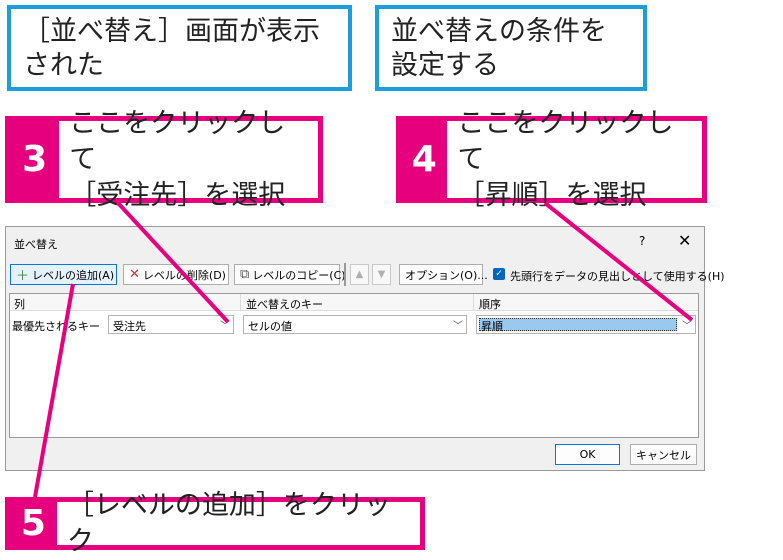 The height and width of the screenshot is (560, 783). I want to click on leader-line-step5, so click(54, 390).